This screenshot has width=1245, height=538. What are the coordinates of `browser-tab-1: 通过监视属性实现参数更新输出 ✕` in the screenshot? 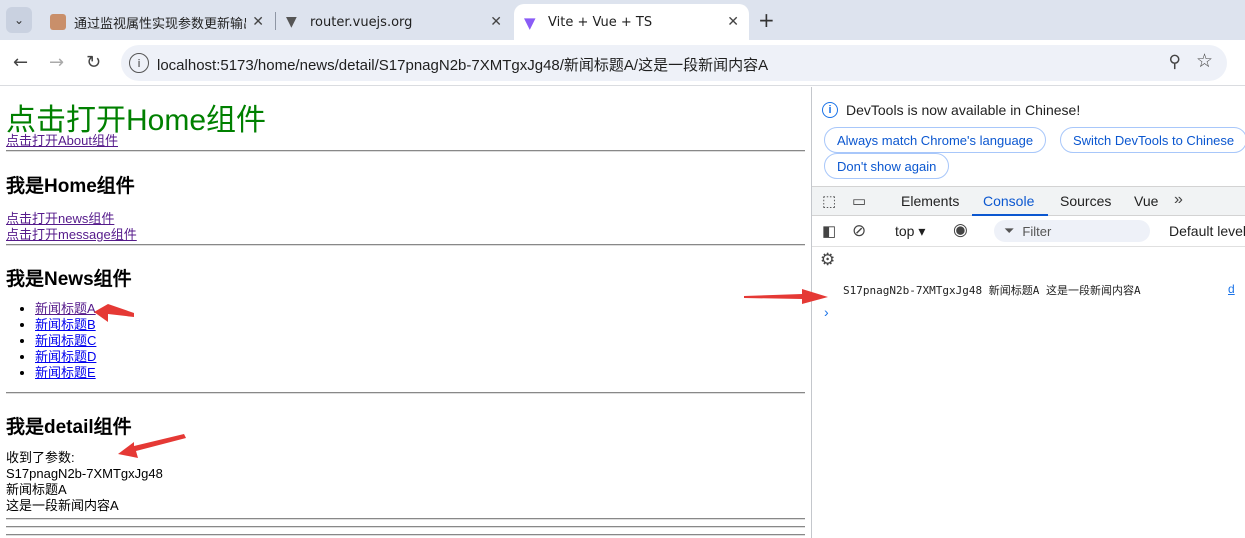 It's located at (157, 22).